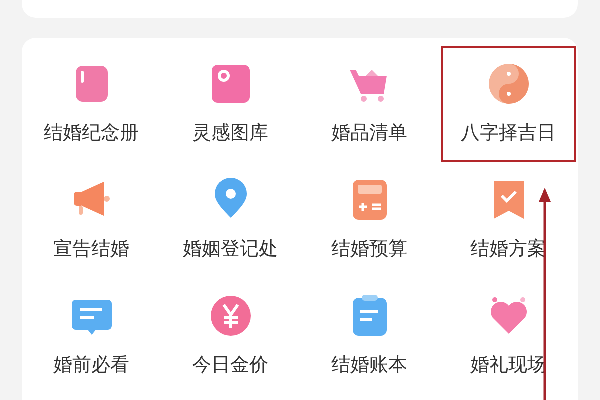 This screenshot has height=400, width=600. Describe the element at coordinates (230, 249) in the screenshot. I see `item-label: 婚姻登记处` at that location.